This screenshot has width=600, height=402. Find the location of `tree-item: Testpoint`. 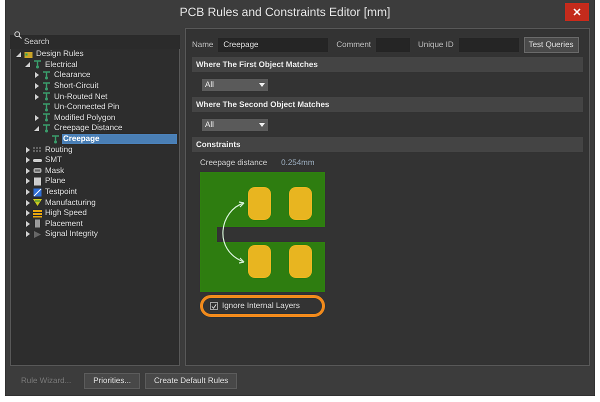

tree-item: Testpoint is located at coordinates (61, 192).